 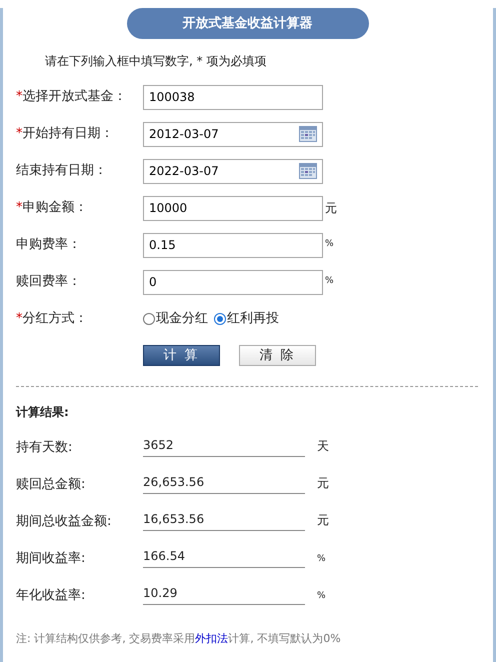 What do you see at coordinates (211, 638) in the screenshot?
I see `method-link: 外扣法` at bounding box center [211, 638].